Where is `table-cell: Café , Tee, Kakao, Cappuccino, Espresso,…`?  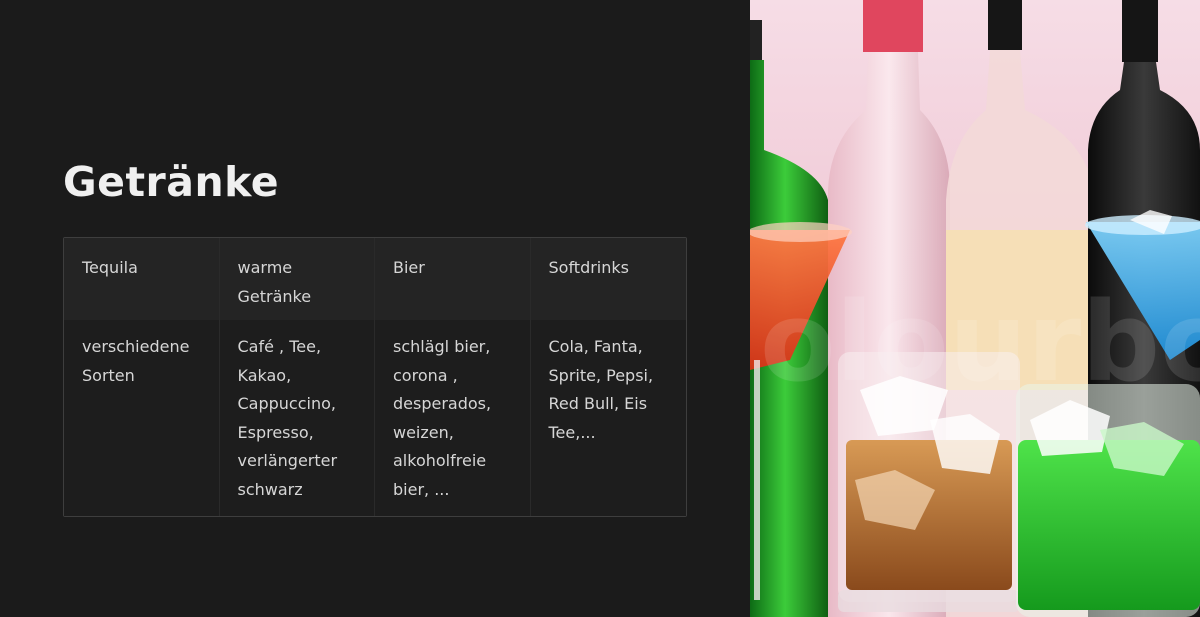
table-cell: Café , Tee, Kakao, Cappuccino, Espresso,… is located at coordinates (297, 418).